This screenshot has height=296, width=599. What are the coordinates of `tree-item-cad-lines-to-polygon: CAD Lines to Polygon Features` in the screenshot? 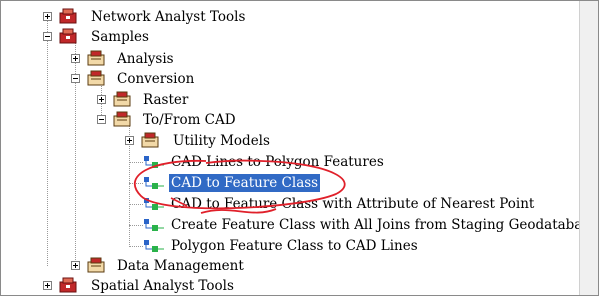 It's located at (281, 162).